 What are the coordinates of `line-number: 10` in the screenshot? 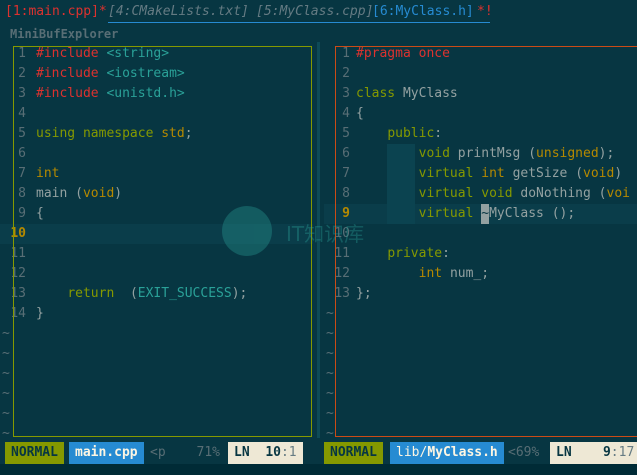 It's located at (18, 233).